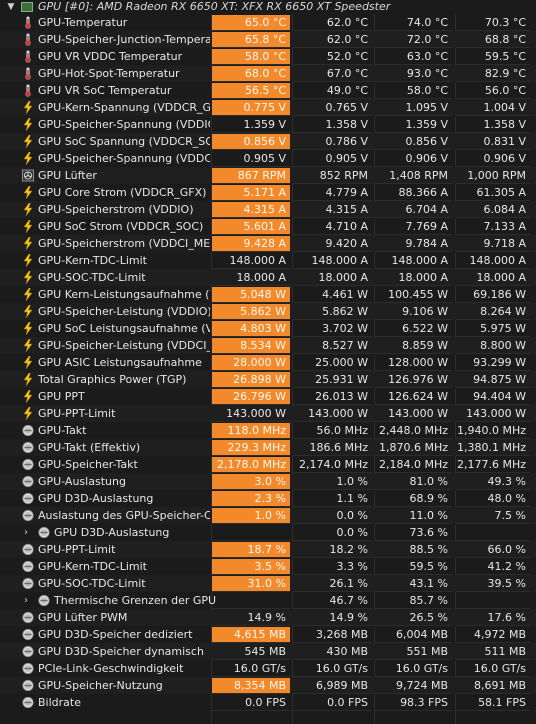  I want to click on average-value: 94.404 W, so click(493, 397).